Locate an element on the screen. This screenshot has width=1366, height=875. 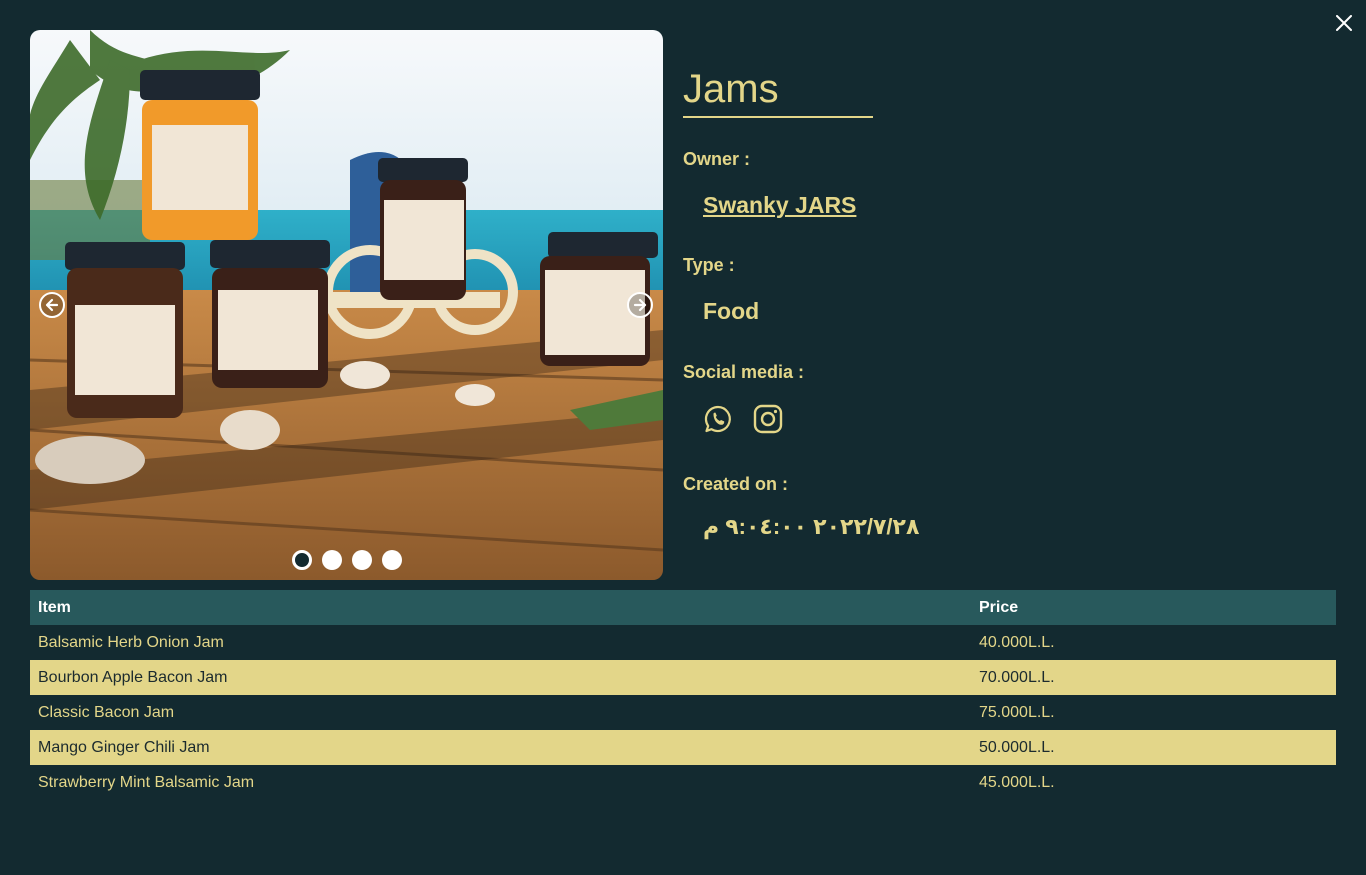
item-name: Mango Ginger Chili Jam is located at coordinates (500, 747).